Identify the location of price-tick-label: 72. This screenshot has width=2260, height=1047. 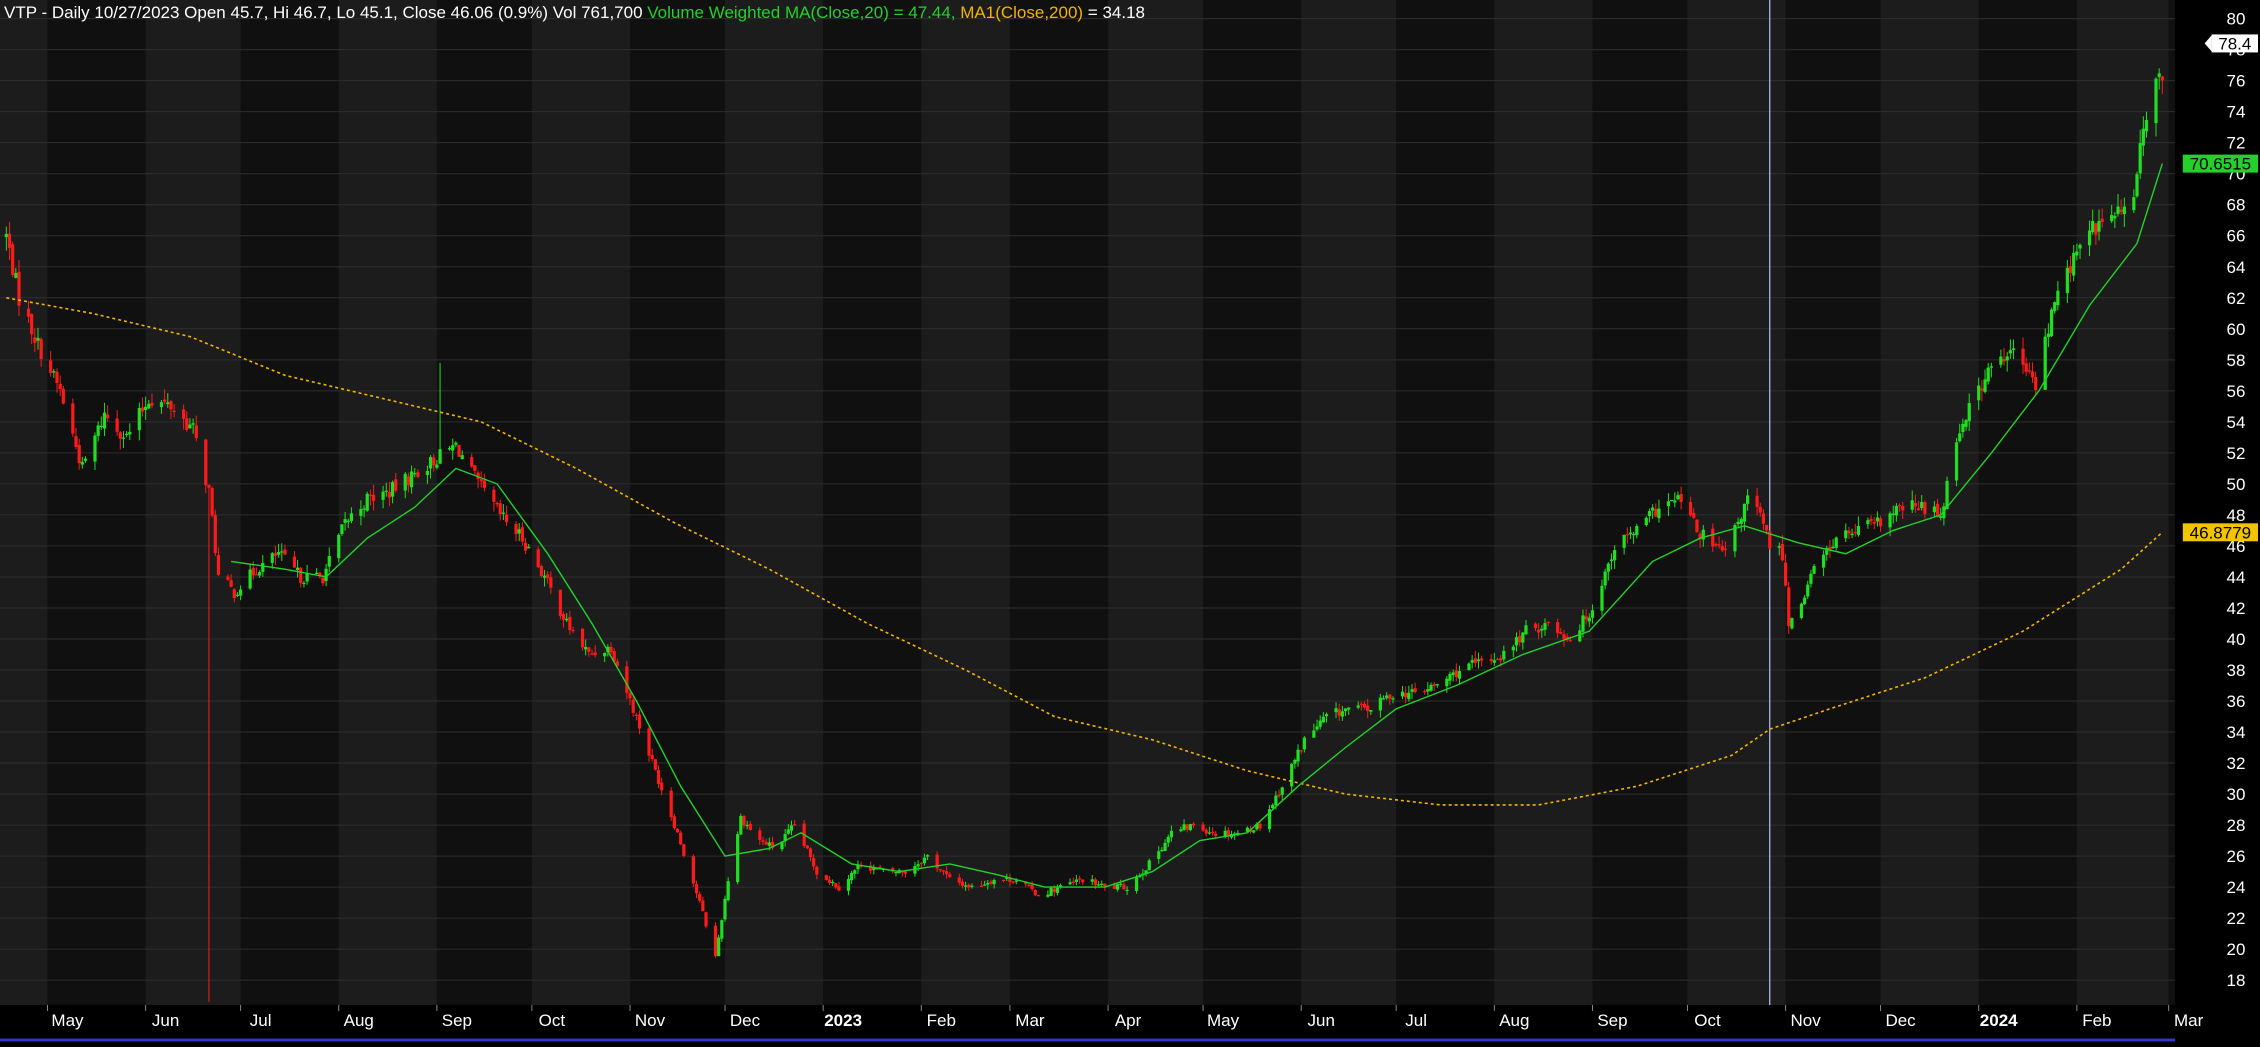
(2236, 143).